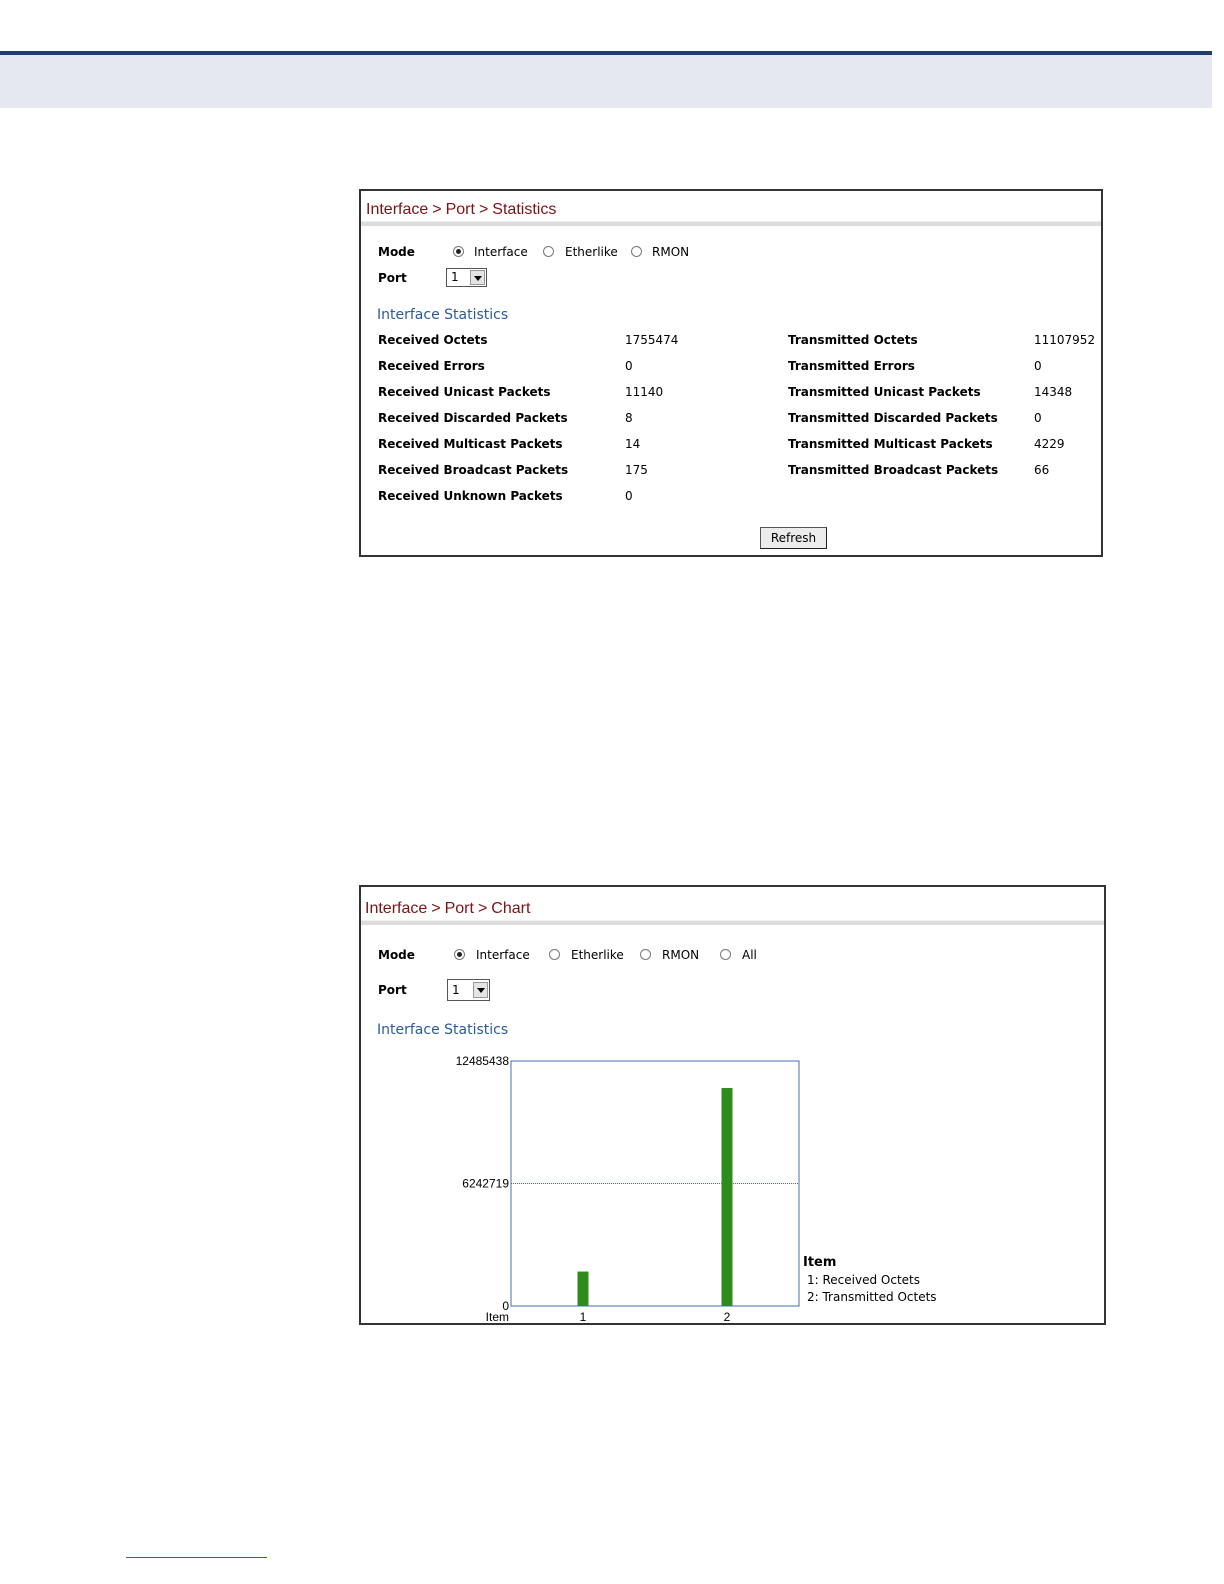 This screenshot has width=1224, height=1584. Describe the element at coordinates (443, 315) in the screenshot. I see `section-title: Interface Statistics` at that location.